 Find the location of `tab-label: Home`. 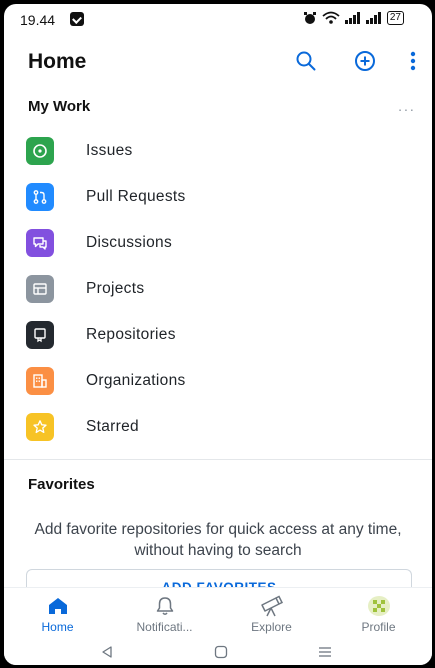

tab-label: Home is located at coordinates (57, 627).